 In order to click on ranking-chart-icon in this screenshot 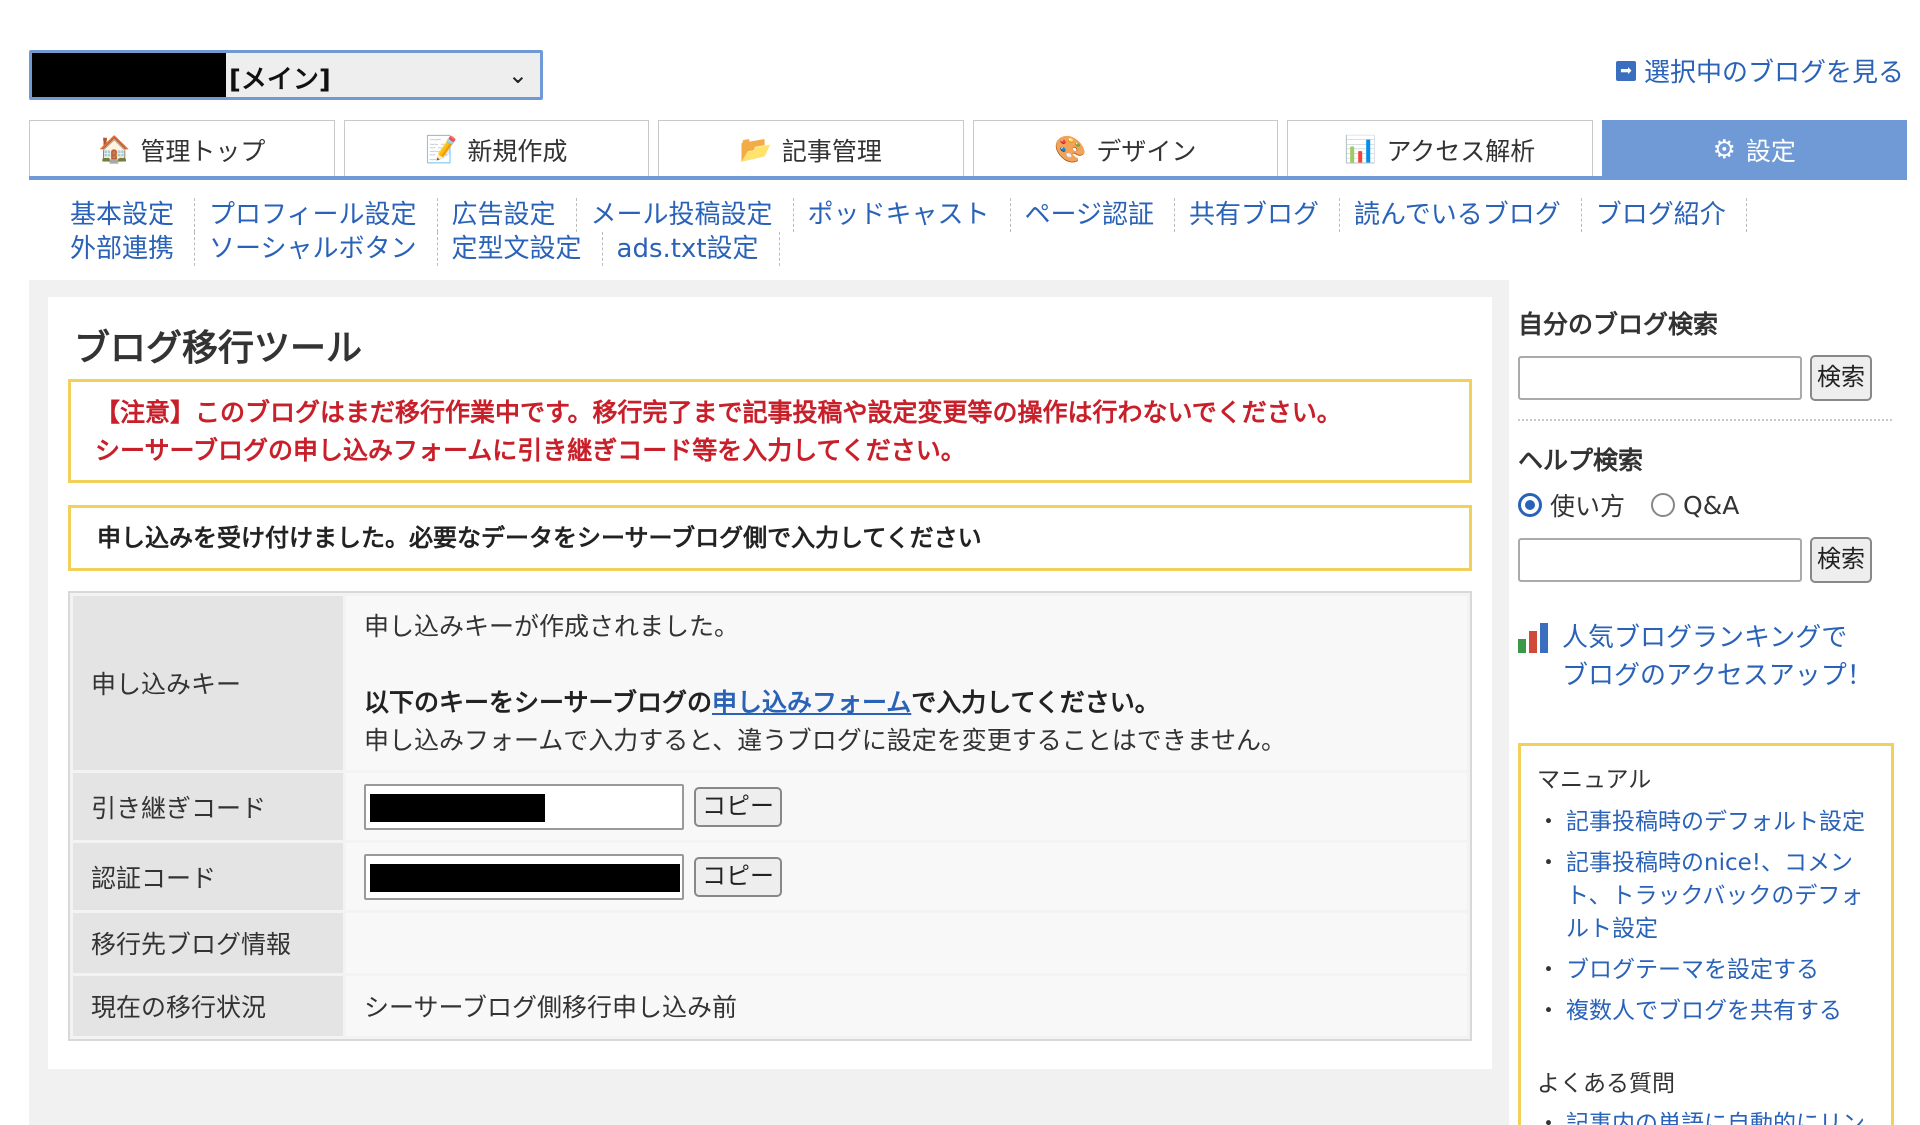, I will do `click(1535, 638)`.